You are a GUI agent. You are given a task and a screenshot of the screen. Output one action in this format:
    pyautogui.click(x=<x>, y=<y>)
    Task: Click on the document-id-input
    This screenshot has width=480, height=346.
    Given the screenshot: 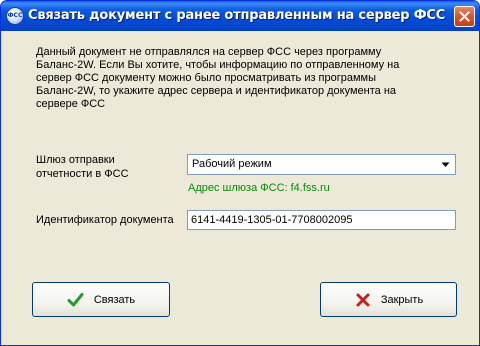 What is the action you would take?
    pyautogui.click(x=321, y=220)
    